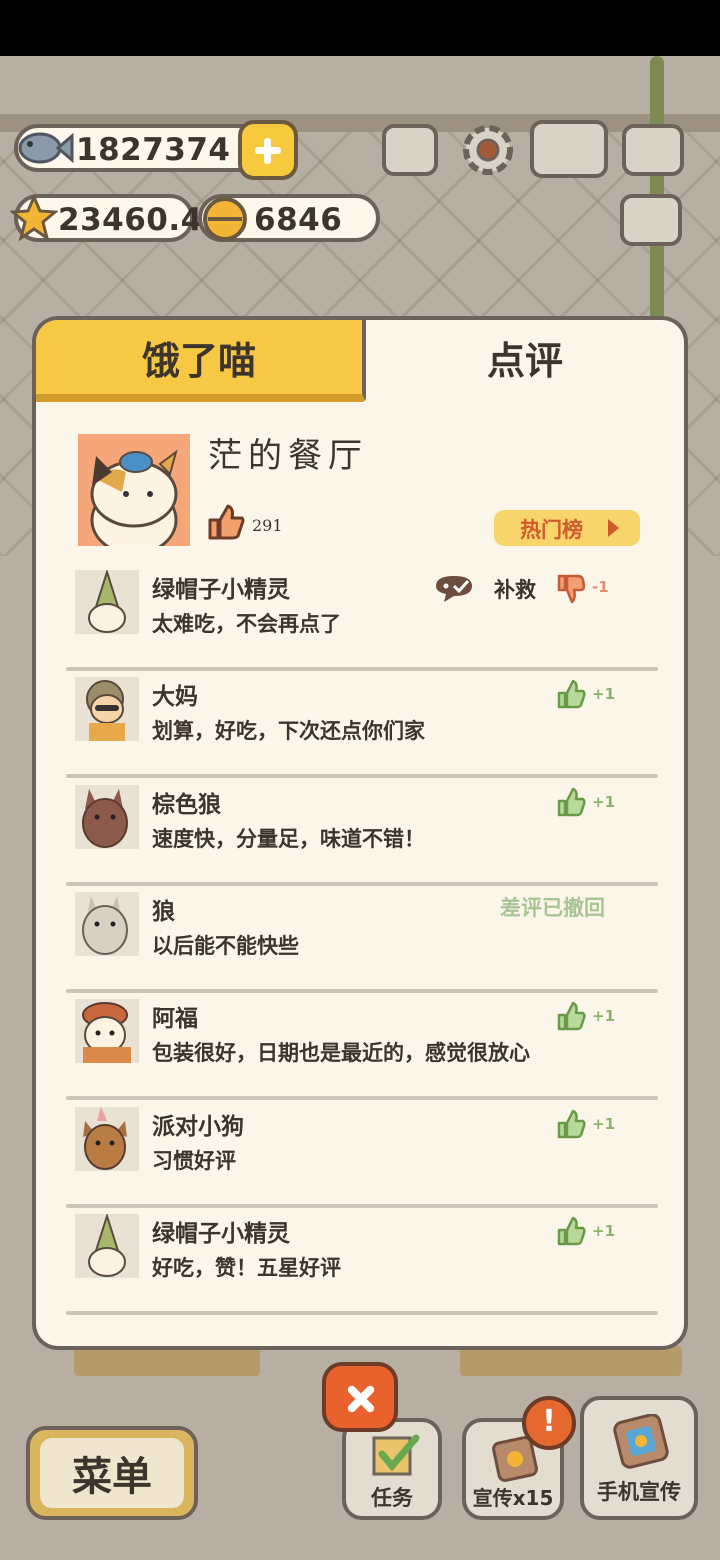 The image size is (720, 1560). What do you see at coordinates (639, 1492) in the screenshot?
I see `phone-promote-label: 手机宣传` at bounding box center [639, 1492].